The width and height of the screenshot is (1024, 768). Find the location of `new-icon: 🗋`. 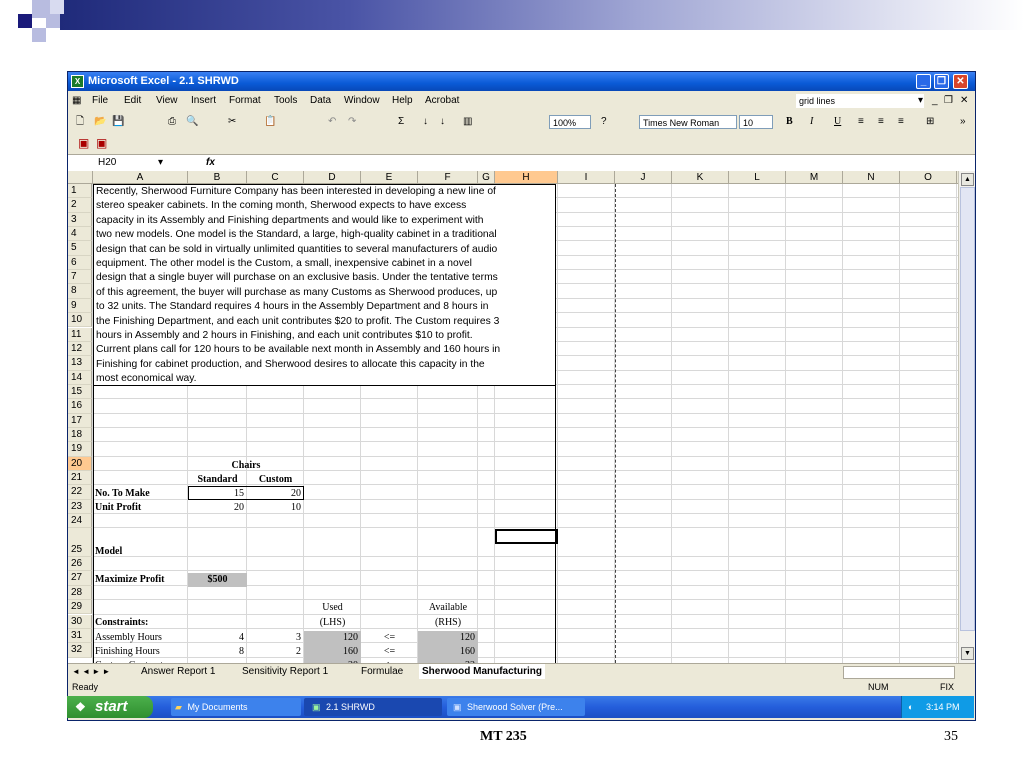

new-icon: 🗋 is located at coordinates (80, 122).